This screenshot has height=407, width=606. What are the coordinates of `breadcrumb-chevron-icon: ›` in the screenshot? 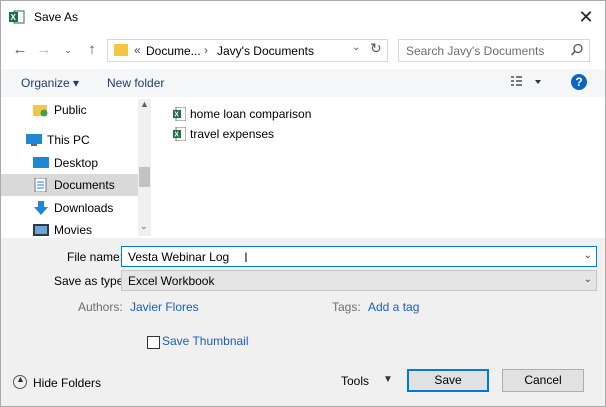 It's located at (206, 50).